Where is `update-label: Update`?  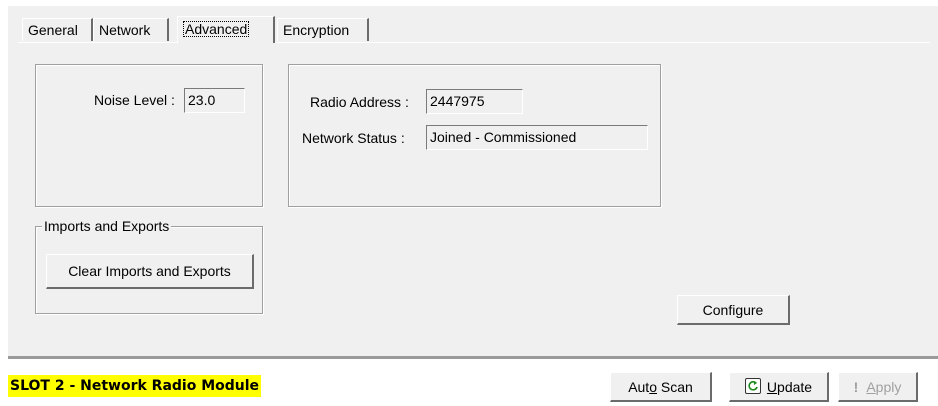
update-label: Update is located at coordinates (789, 387).